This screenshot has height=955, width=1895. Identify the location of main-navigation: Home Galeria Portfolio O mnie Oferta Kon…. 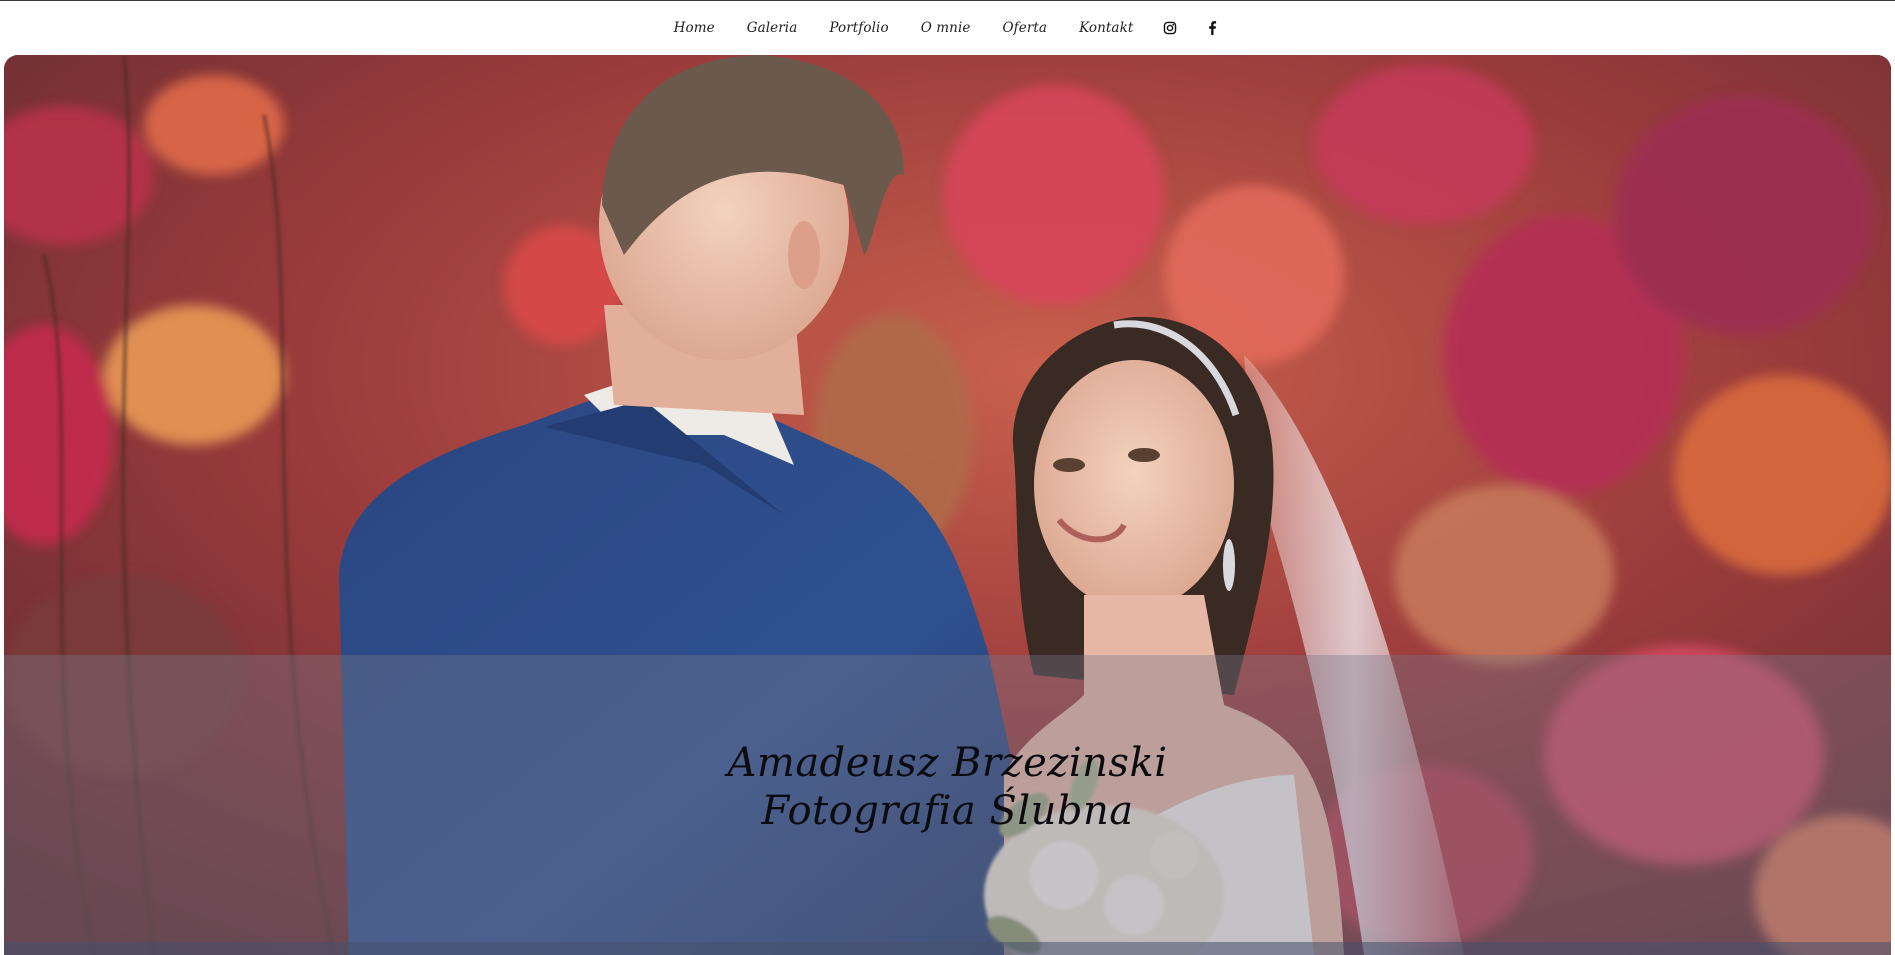
(947, 28).